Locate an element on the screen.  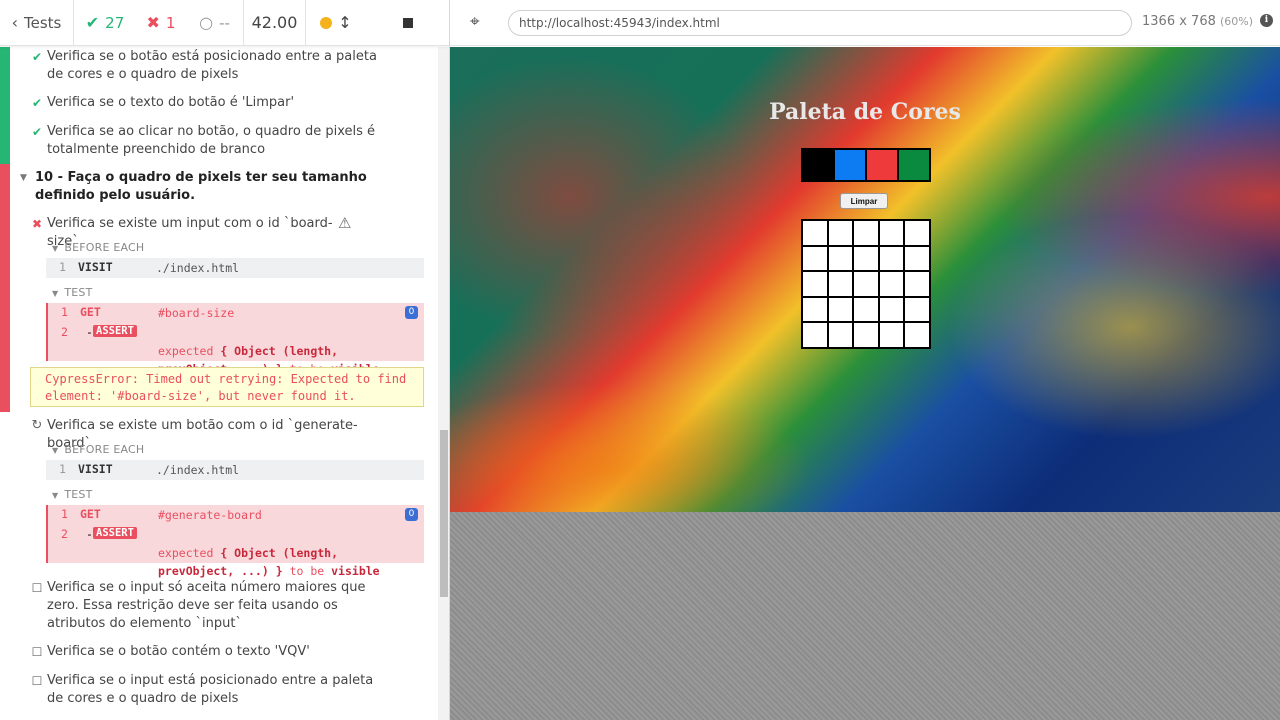
scrollbar-thumb is located at coordinates (444, 513).